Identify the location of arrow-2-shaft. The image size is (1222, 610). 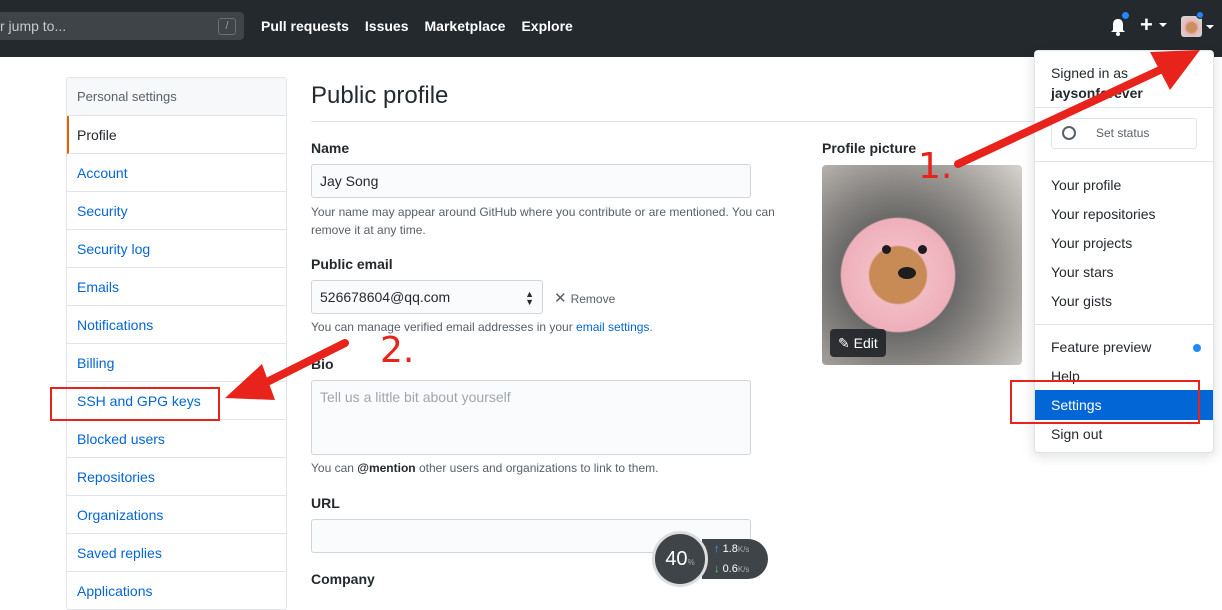
(305, 363).